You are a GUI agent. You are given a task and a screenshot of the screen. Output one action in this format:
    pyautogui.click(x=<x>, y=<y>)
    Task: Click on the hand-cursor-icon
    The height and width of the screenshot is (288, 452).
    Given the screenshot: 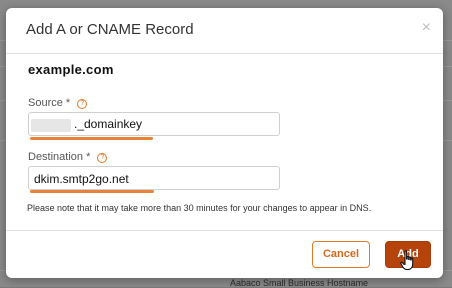 What is the action you would take?
    pyautogui.click(x=407, y=260)
    